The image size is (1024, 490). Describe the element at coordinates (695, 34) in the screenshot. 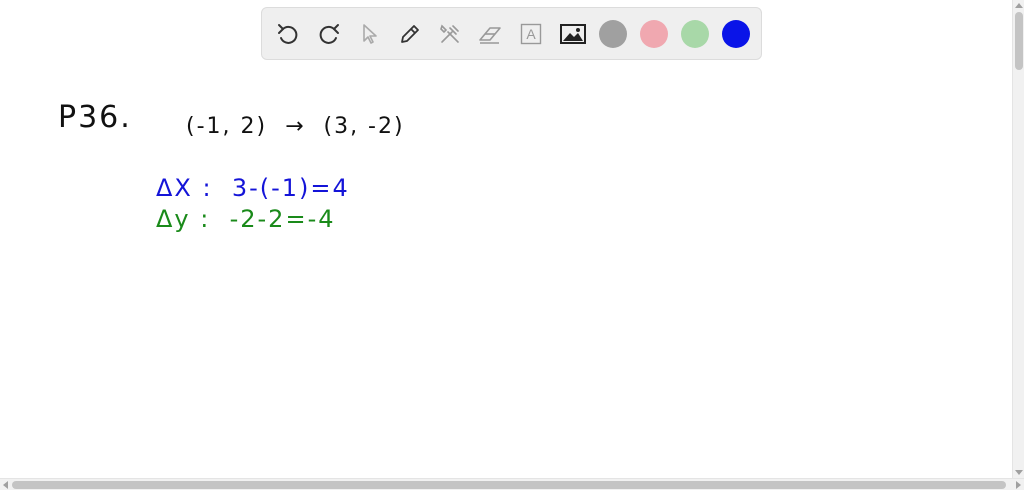

I see `color-swatch-green` at that location.